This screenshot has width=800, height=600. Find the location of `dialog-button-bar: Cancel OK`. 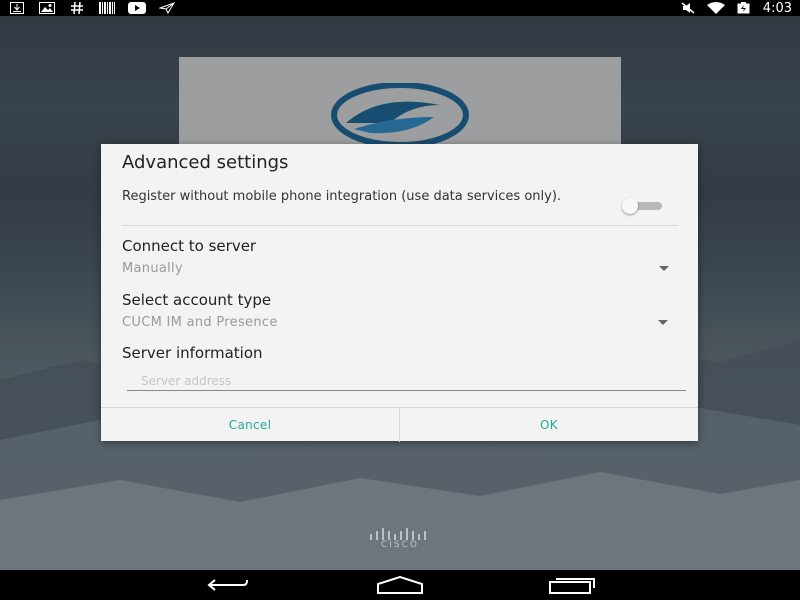

dialog-button-bar: Cancel OK is located at coordinates (399, 424).